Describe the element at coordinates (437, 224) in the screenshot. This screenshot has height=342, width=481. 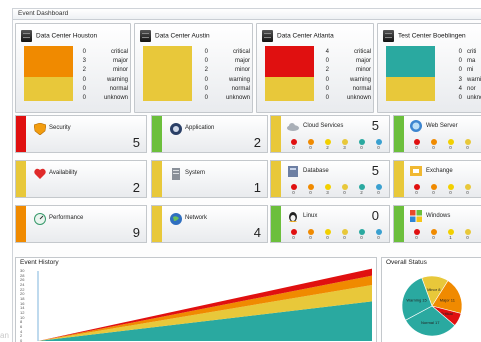
I see `service-tile: Windows001000` at that location.